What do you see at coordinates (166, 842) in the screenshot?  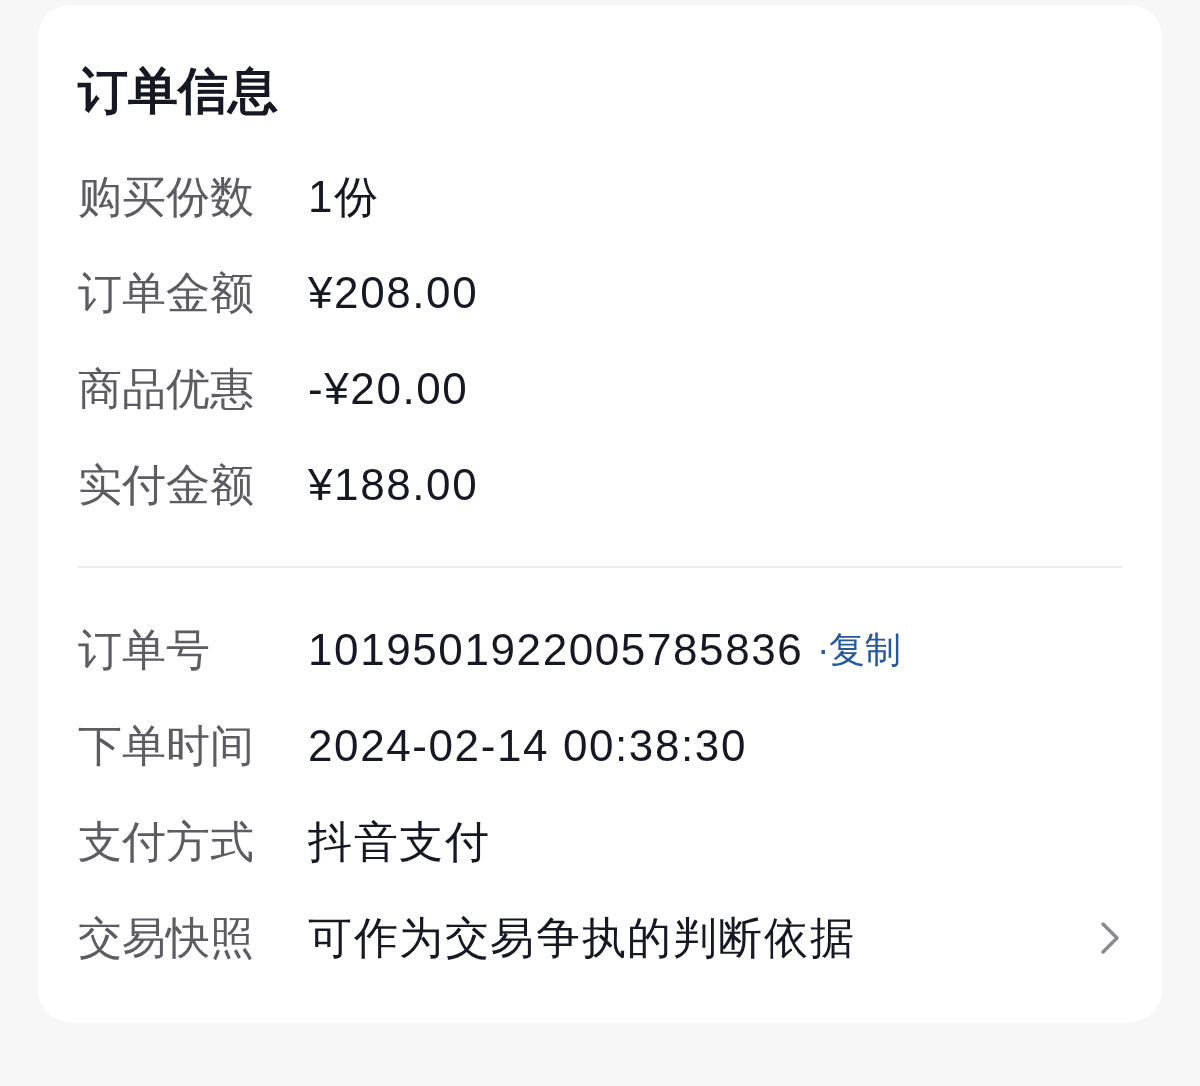 I see `field-label: 支付方式` at bounding box center [166, 842].